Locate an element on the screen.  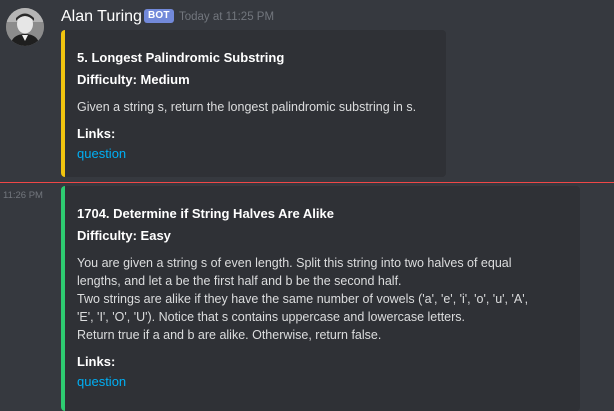
embed-difficulty: Difficulty: Easy is located at coordinates (124, 235).